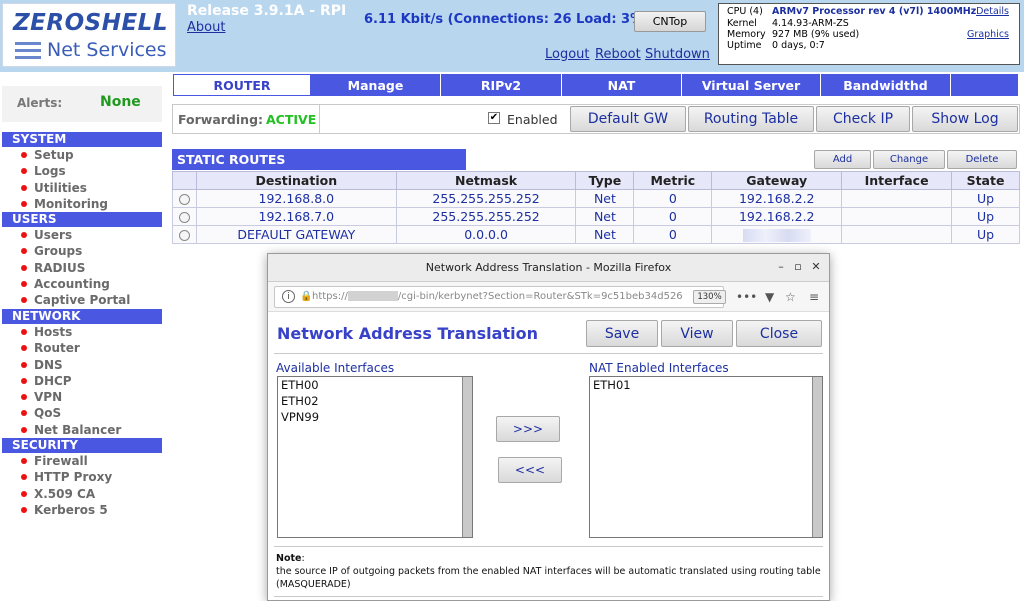  What do you see at coordinates (507, 19) in the screenshot?
I see `traffic-status: 6.11 Kbit/s (Connections: 26 Load: 3%)` at bounding box center [507, 19].